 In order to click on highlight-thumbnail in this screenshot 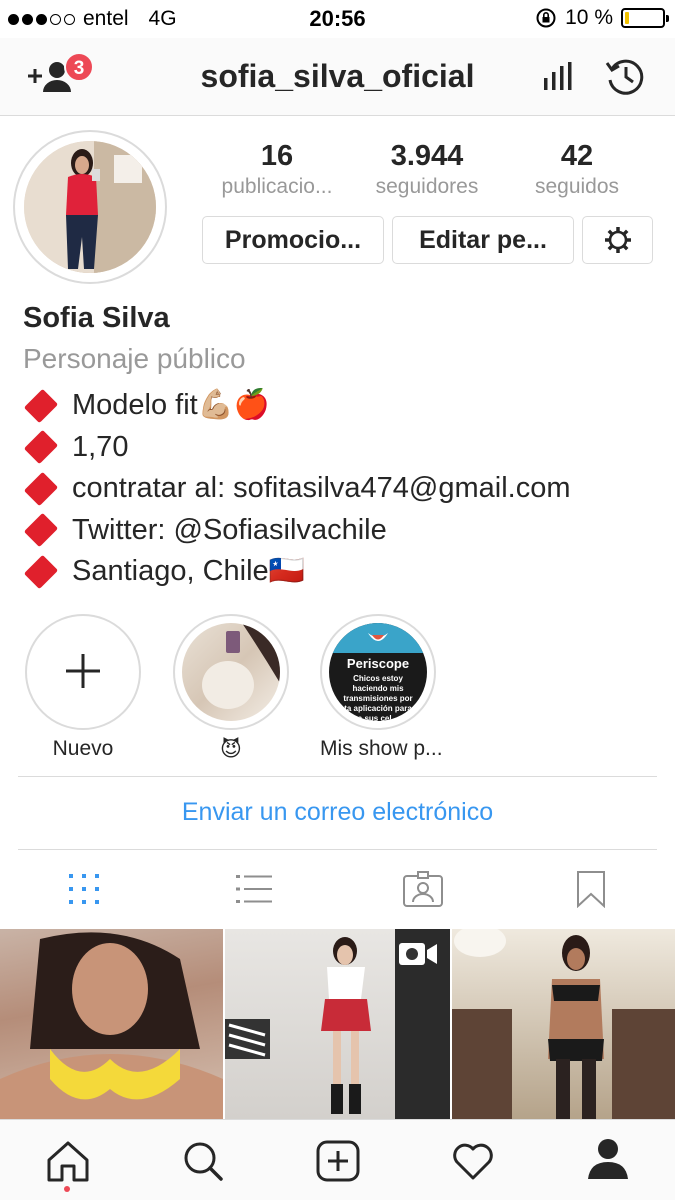, I will do `click(231, 672)`.